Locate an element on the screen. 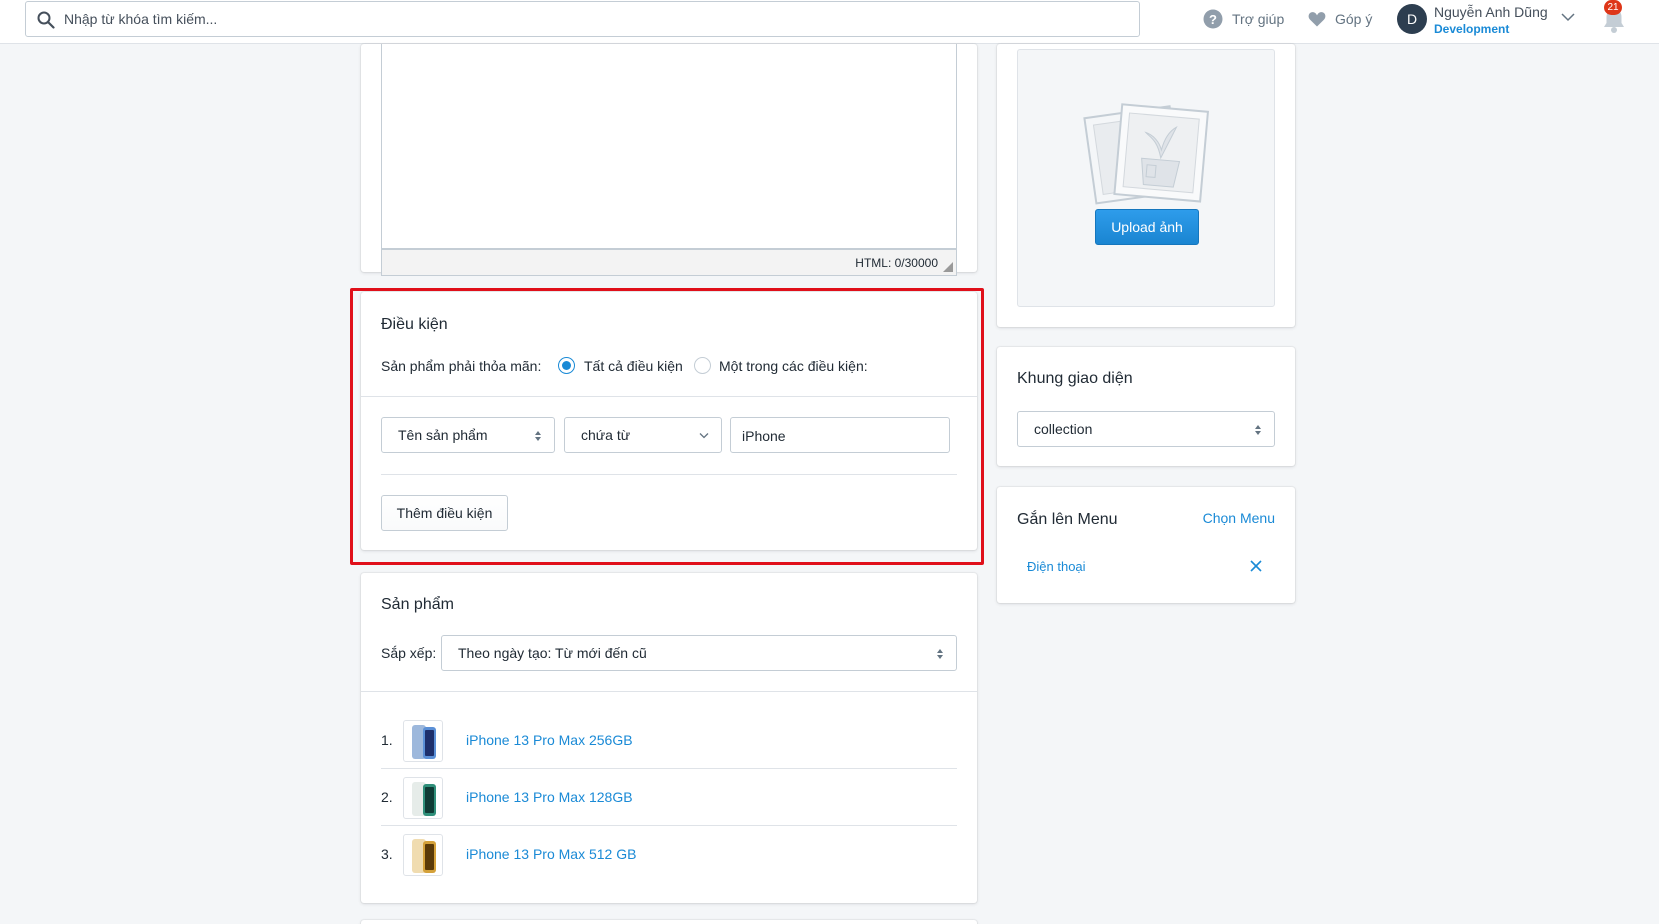  conditions-title: Điều kiện is located at coordinates (414, 324).